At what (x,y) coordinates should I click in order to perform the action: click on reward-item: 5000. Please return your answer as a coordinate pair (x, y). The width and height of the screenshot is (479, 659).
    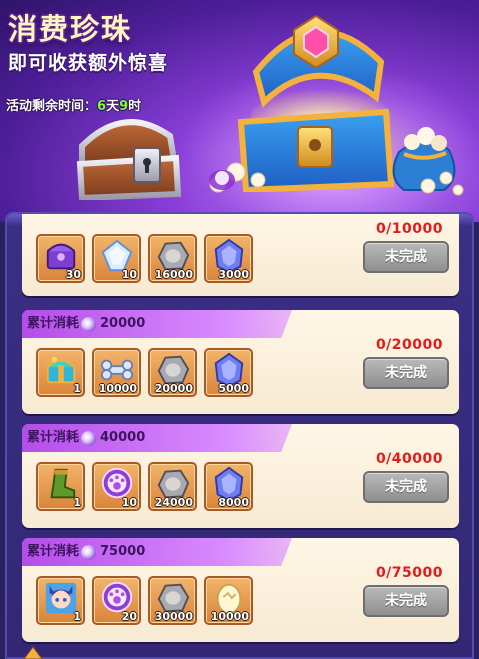
    Looking at the image, I should click on (228, 372).